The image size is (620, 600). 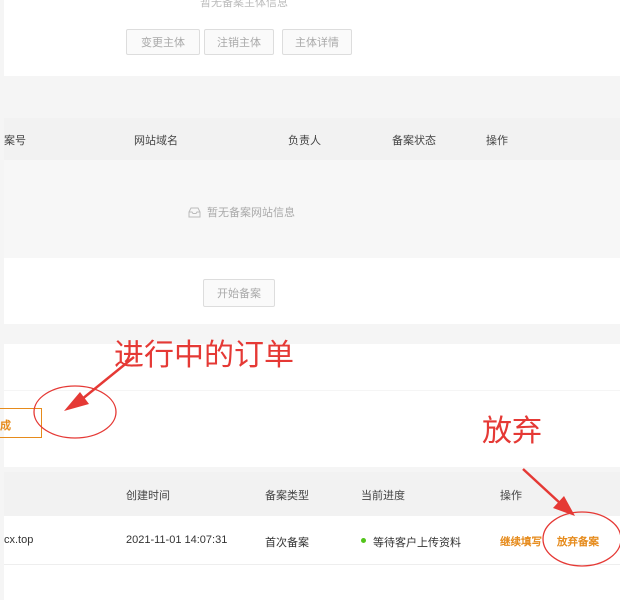 I want to click on col-created: 创建时间, so click(x=148, y=496).